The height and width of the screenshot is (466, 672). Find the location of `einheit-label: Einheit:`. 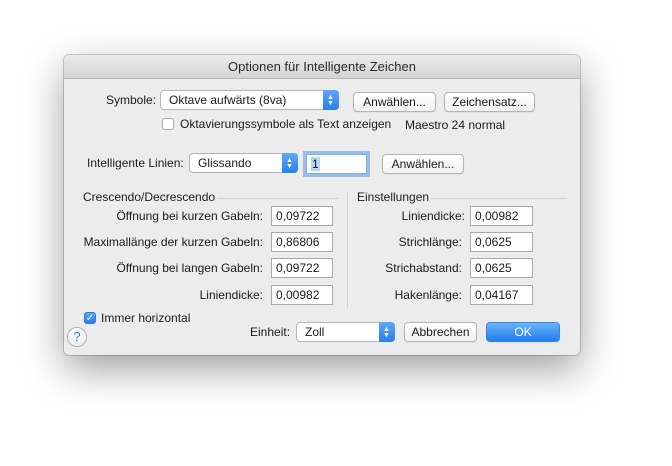

einheit-label: Einheit: is located at coordinates (270, 332).